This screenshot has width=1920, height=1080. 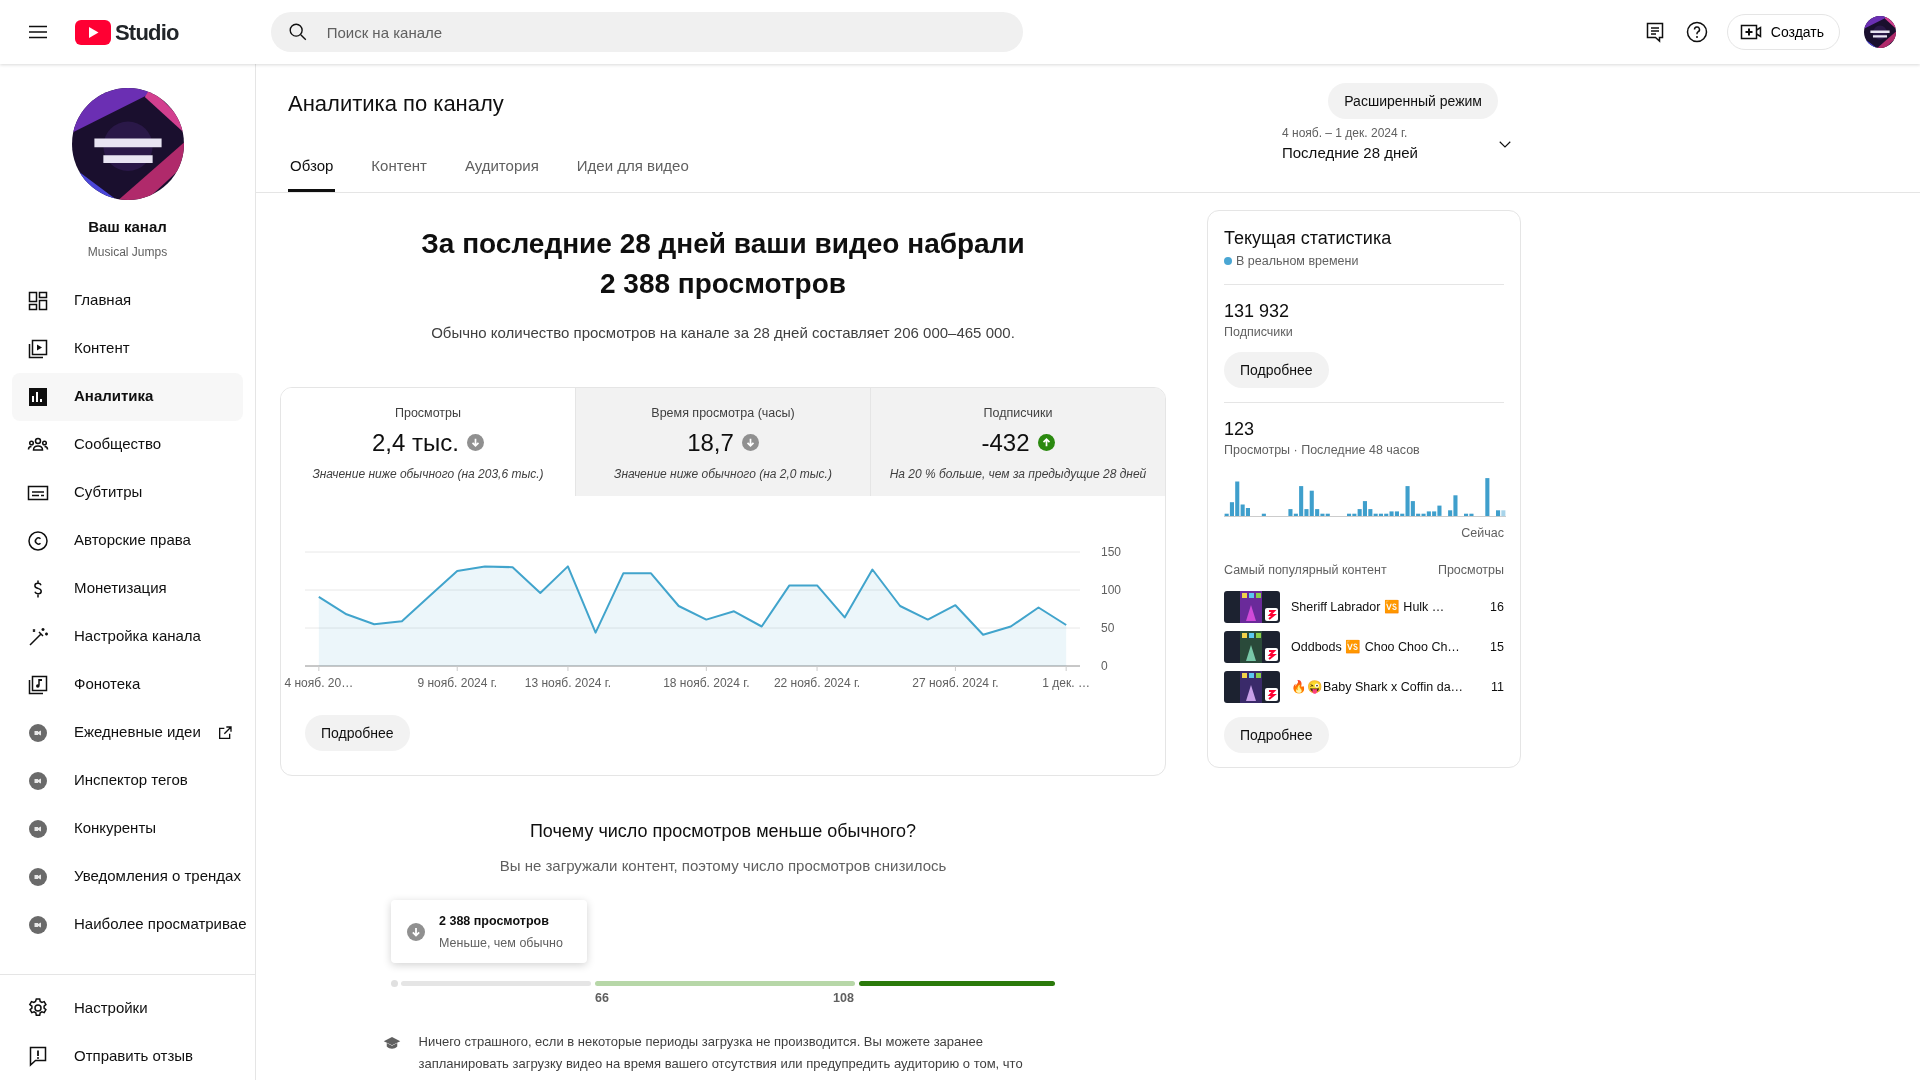 I want to click on sidebar-item: Аналитика, so click(x=127, y=396).